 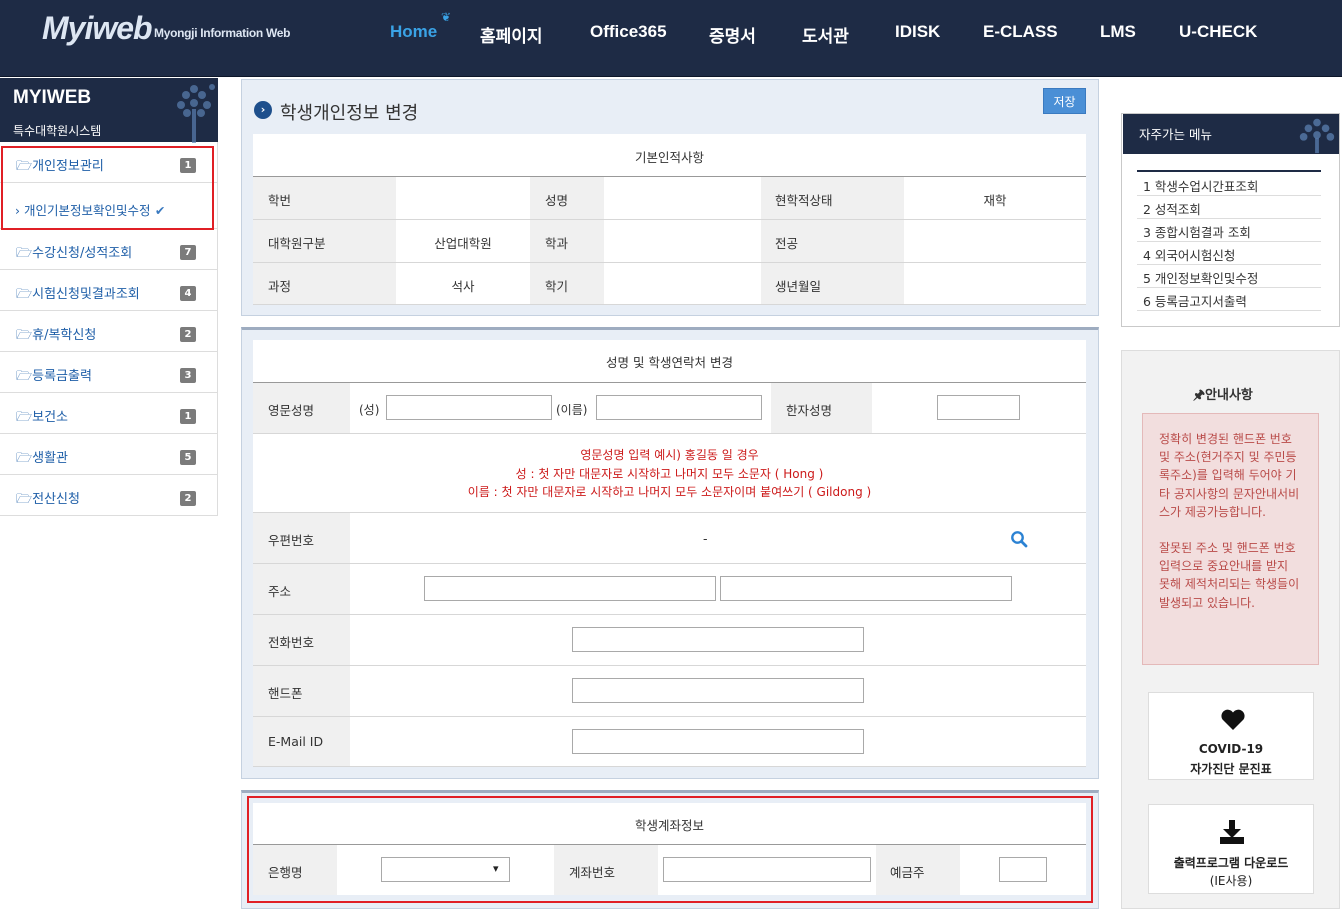 I want to click on first-name-label: (이름), so click(x=572, y=410).